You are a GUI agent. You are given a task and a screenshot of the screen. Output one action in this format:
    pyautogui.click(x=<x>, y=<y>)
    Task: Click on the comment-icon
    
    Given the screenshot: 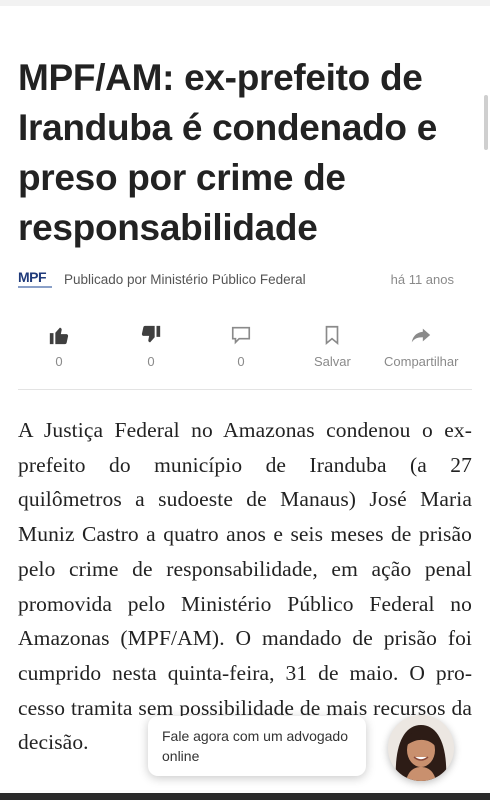 What is the action you would take?
    pyautogui.click(x=241, y=335)
    